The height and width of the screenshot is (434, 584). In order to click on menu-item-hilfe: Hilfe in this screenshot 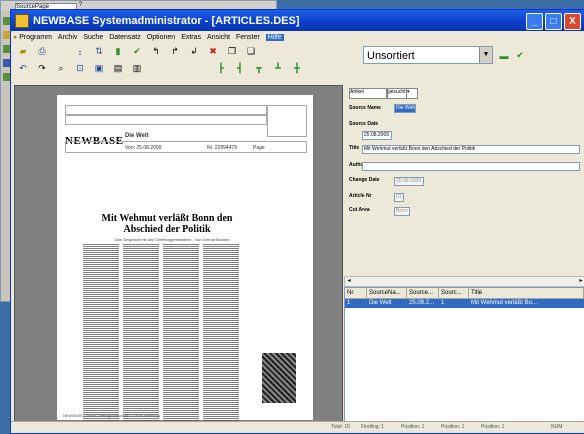, I will do `click(274, 37)`.